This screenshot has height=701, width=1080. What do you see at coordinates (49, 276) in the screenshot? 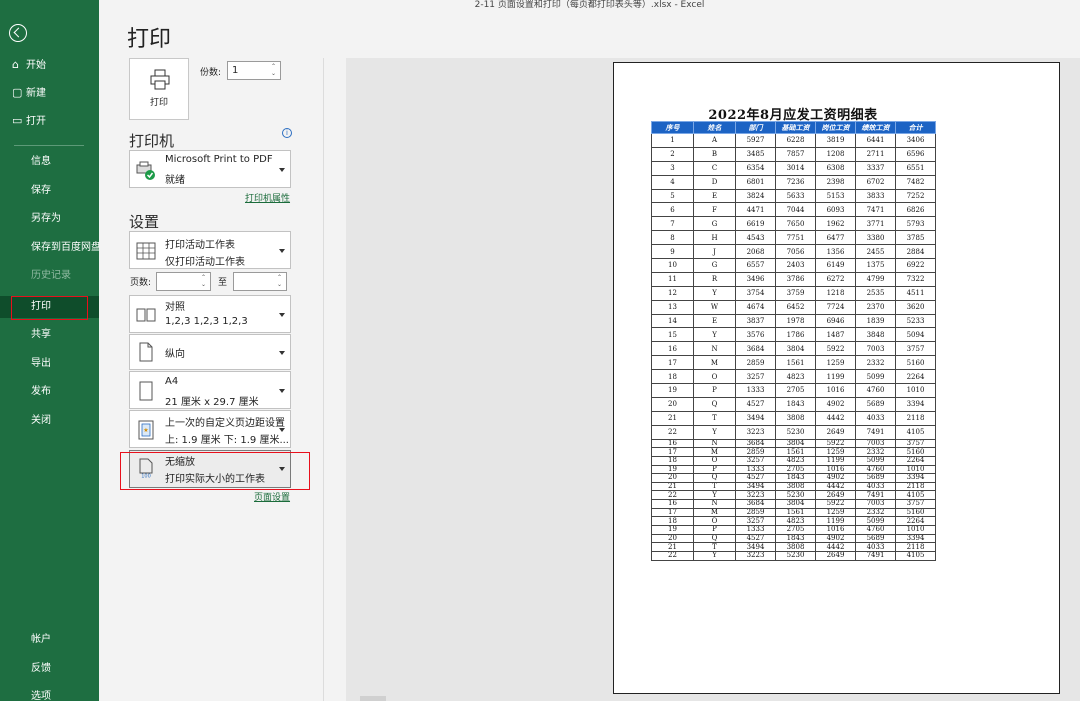
I see `nav-history: 历史记录` at bounding box center [49, 276].